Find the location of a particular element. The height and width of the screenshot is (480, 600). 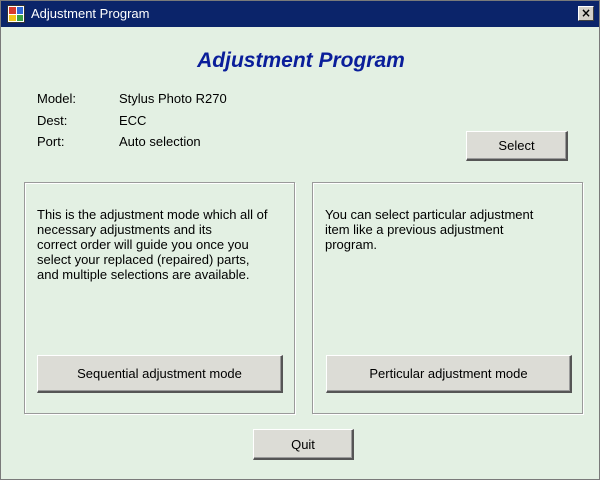

dest-value: ECC is located at coordinates (133, 120).